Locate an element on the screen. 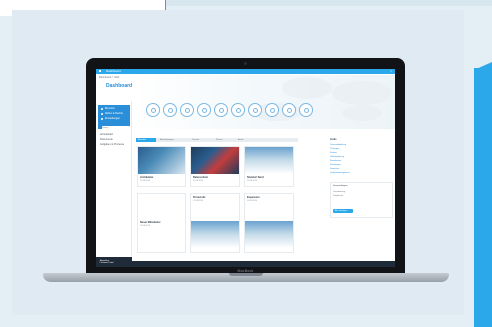 Image resolution: width=492 pixels, height=327 pixels. screen-footer: © Intranet Portal is located at coordinates (245, 264).